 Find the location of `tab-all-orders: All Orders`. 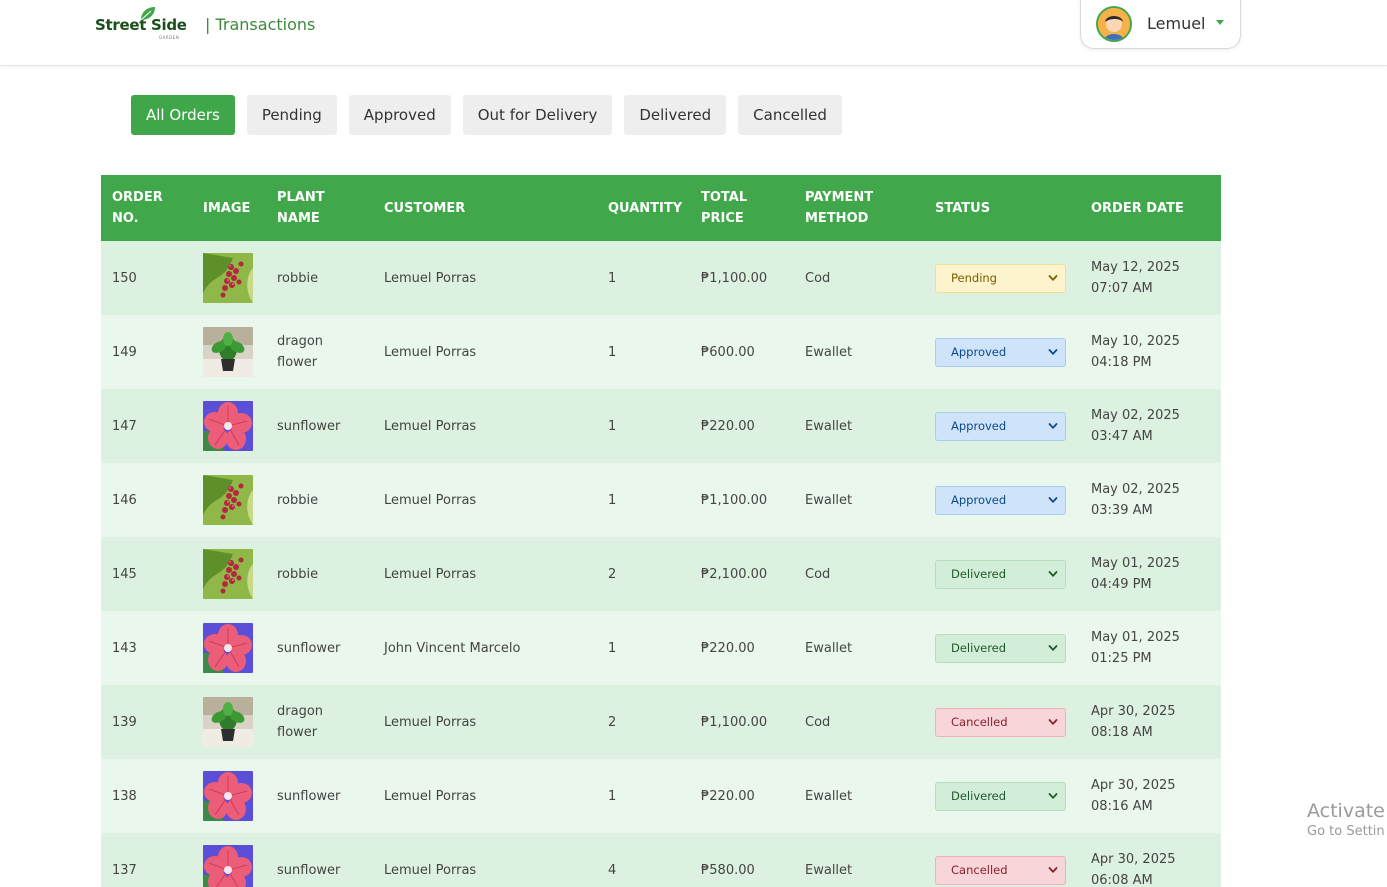

tab-all-orders: All Orders is located at coordinates (183, 115).